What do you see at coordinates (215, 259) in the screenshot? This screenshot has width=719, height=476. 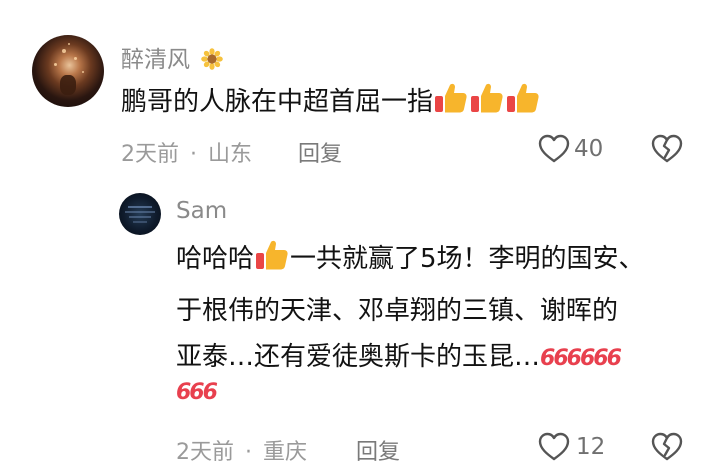 I see `reply-text: 哈哈哈` at bounding box center [215, 259].